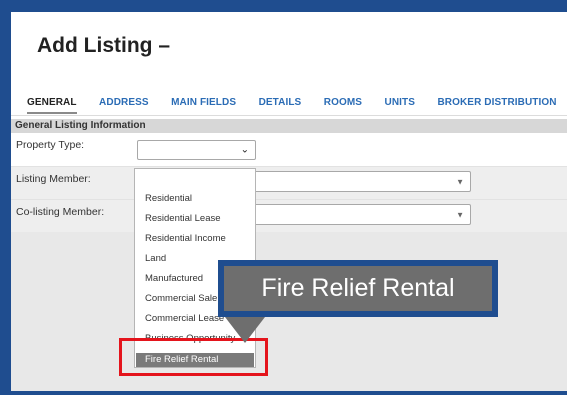  Describe the element at coordinates (185, 238) in the screenshot. I see `dropdown-option: Residential Income` at that location.